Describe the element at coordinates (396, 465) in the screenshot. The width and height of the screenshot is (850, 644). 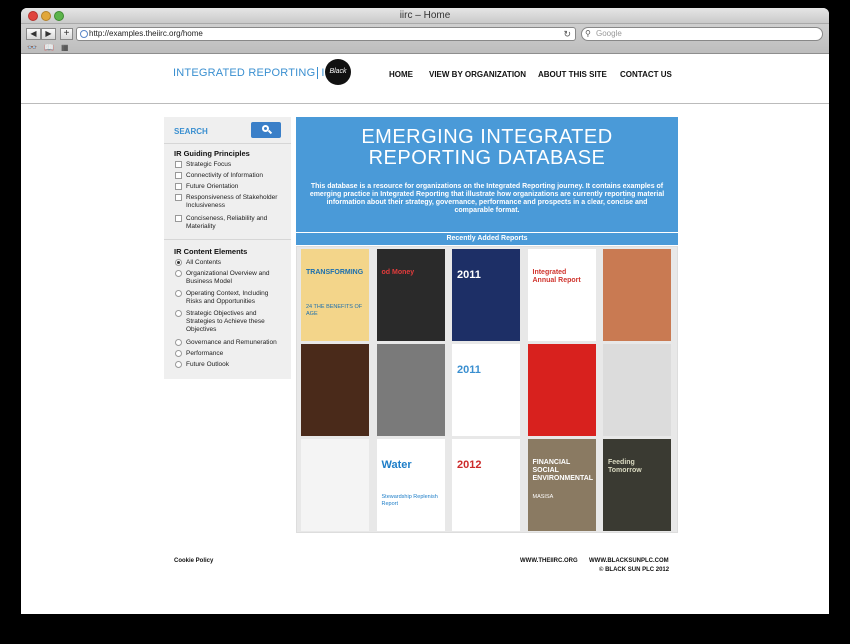
I see `report-cover-title: Water` at that location.